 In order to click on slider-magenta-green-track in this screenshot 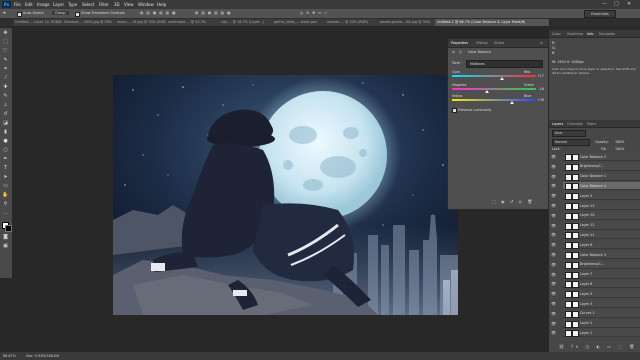, I will do `click(494, 89)`.